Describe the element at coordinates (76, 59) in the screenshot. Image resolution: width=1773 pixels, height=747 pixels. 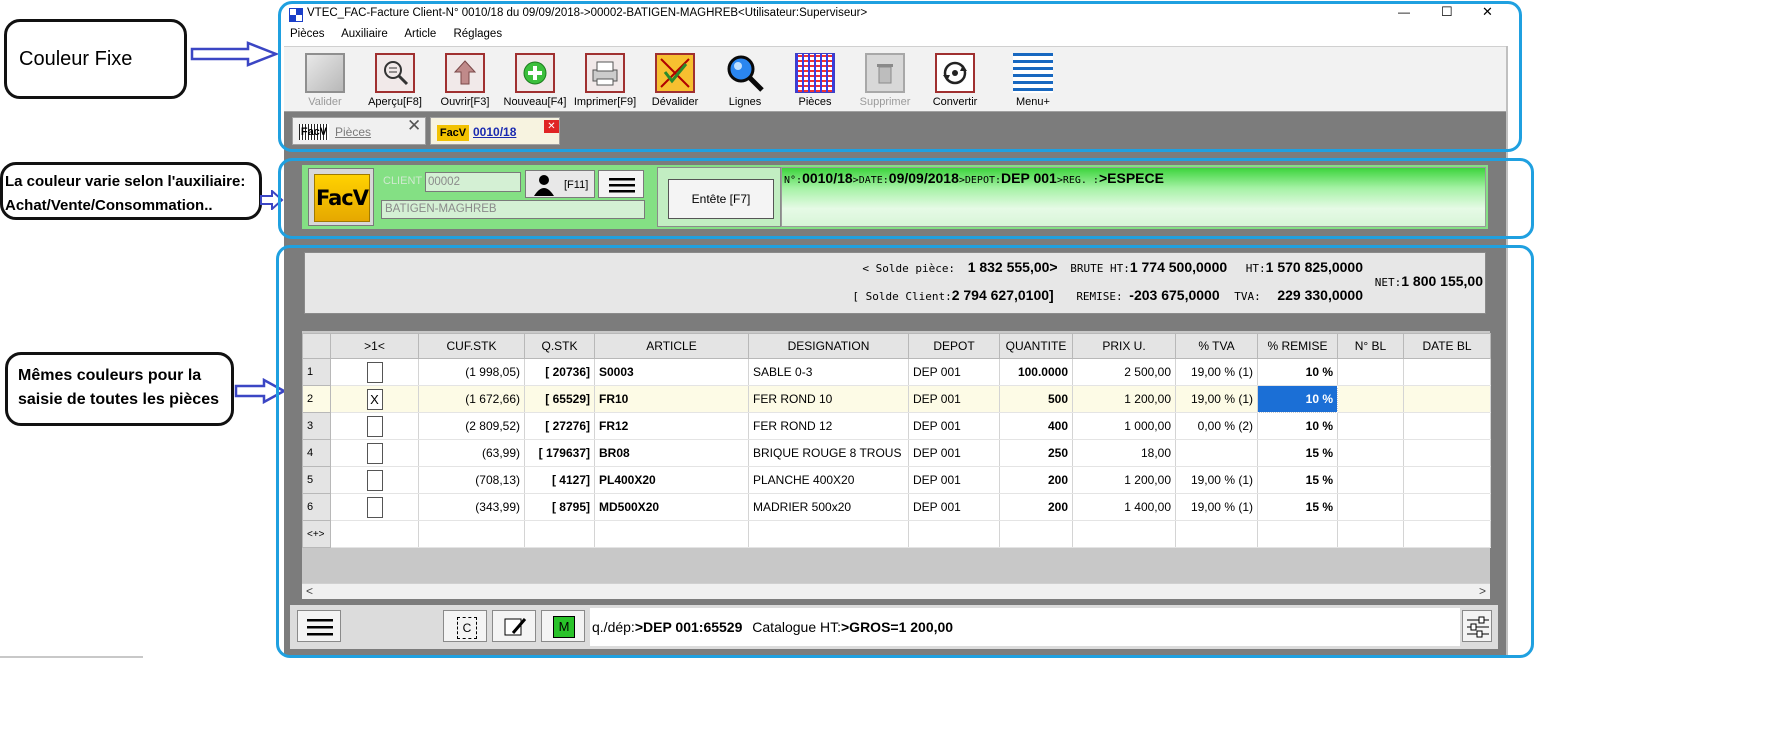
I see `callout-fixed-text: Couleur Fixe` at that location.